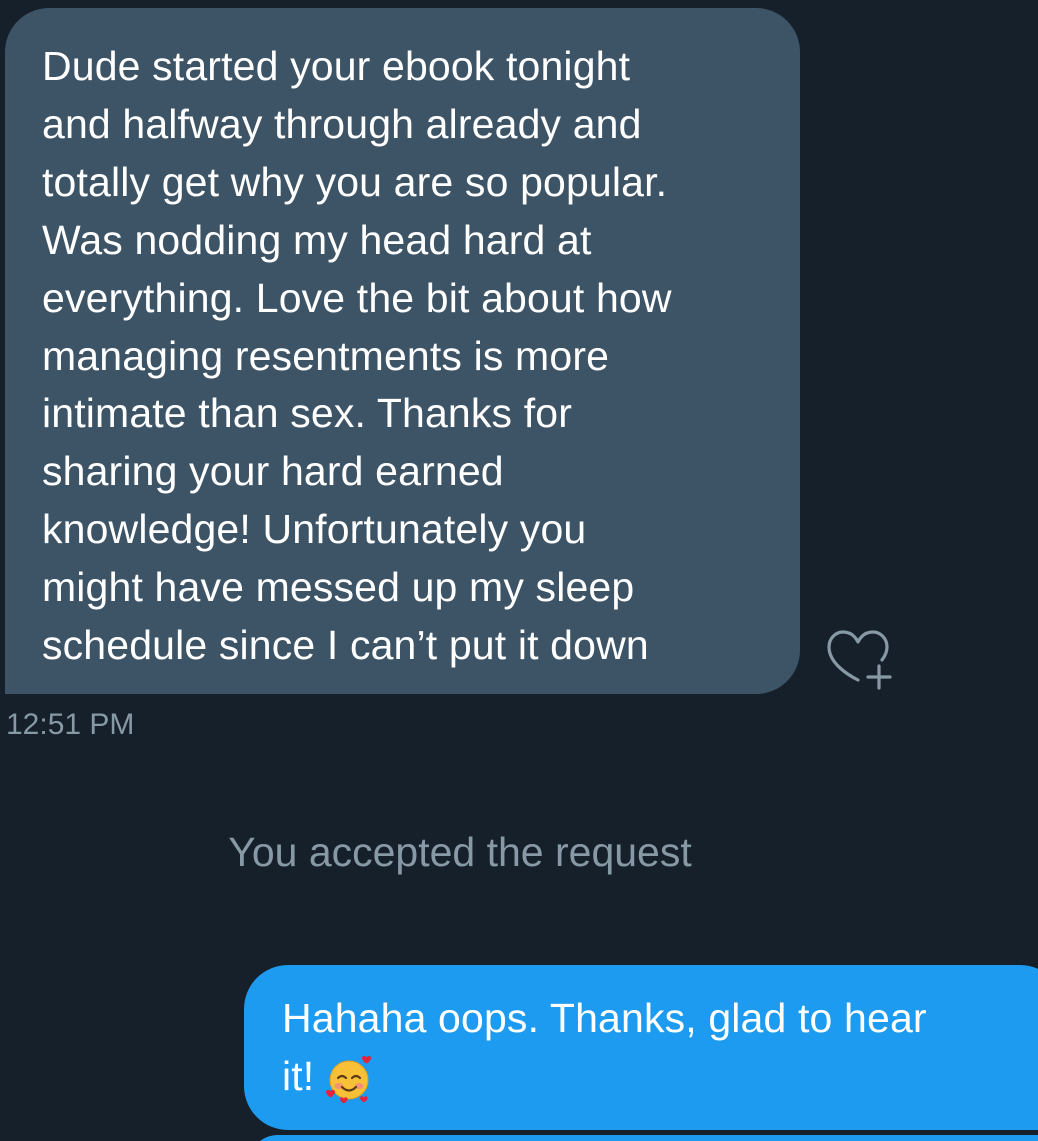  Describe the element at coordinates (70, 724) in the screenshot. I see `message-timestamp: 12:51 PM` at that location.